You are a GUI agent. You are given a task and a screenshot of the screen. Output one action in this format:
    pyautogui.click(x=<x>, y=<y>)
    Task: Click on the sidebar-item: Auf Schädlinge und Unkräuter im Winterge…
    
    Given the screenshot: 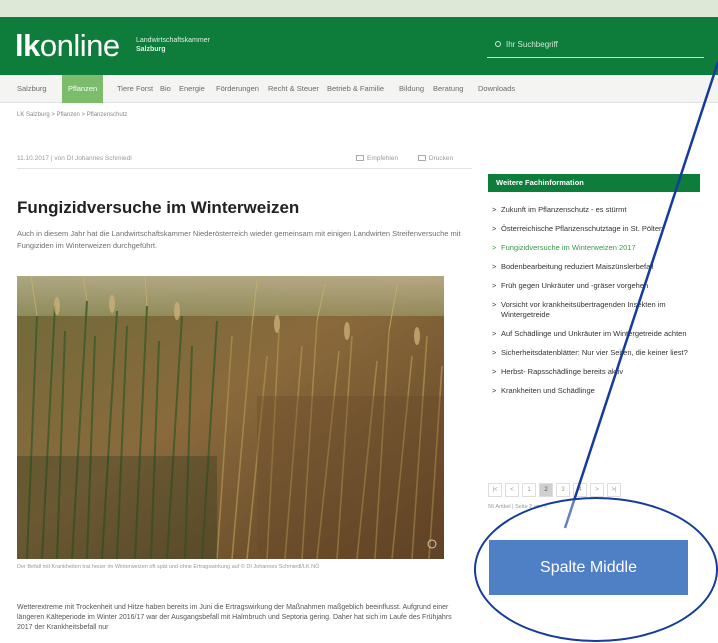 What is the action you would take?
    pyautogui.click(x=596, y=334)
    